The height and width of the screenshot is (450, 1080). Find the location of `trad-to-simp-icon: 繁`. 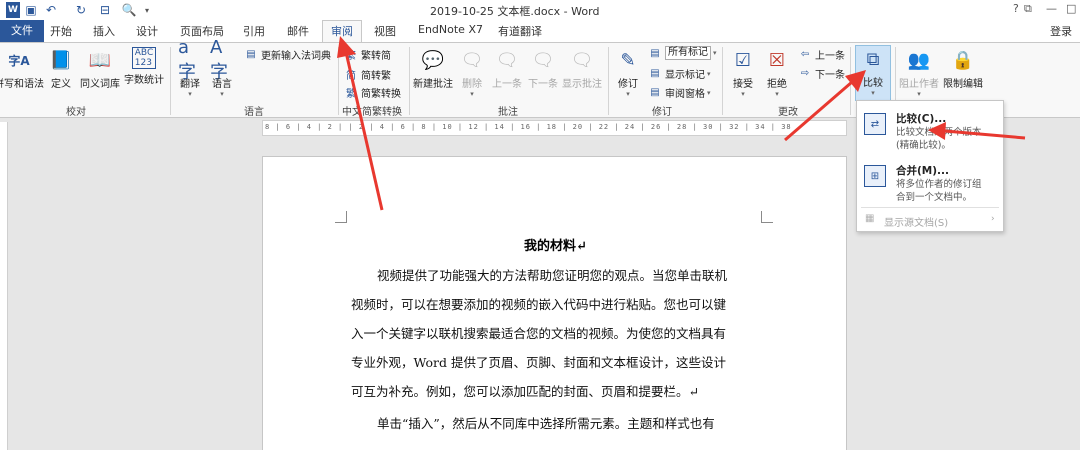

trad-to-simp-icon: 繁 is located at coordinates (351, 56).